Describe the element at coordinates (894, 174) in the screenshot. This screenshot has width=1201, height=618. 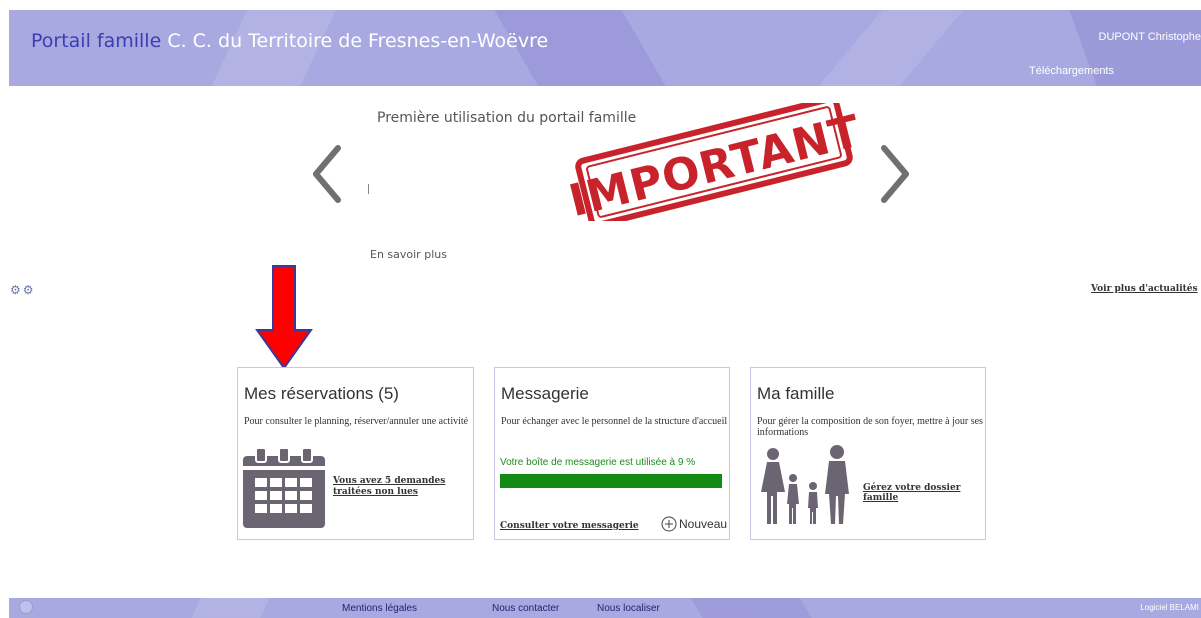
I see `chevron-right-icon` at that location.